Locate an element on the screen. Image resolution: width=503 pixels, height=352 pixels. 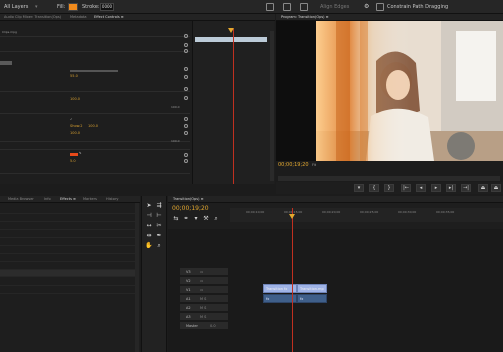
track-header-a3: A3 M S is located at coordinates (204, 317).